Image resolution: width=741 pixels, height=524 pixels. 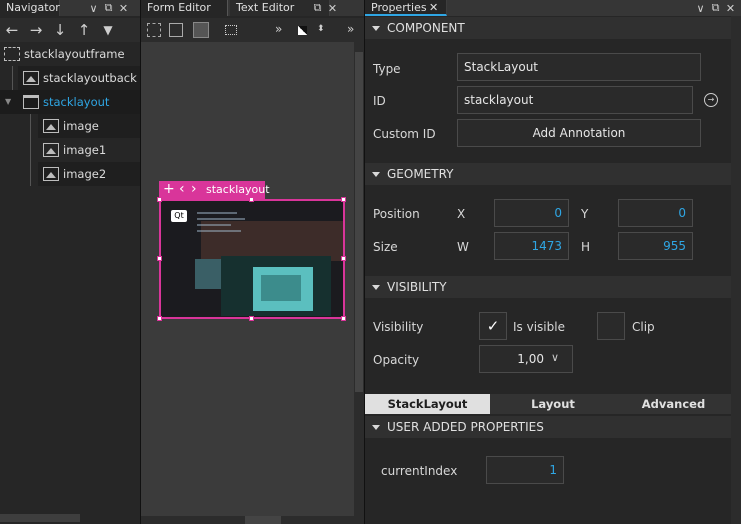 What do you see at coordinates (252, 30) in the screenshot?
I see `form-editor-toolbar: » ⬍ »` at bounding box center [252, 30].